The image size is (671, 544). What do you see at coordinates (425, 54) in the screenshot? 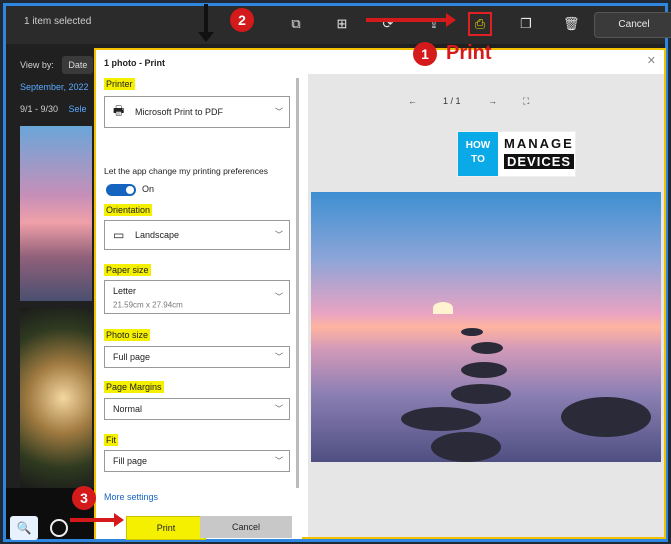
I see `annotation-step-1: 1` at bounding box center [425, 54].